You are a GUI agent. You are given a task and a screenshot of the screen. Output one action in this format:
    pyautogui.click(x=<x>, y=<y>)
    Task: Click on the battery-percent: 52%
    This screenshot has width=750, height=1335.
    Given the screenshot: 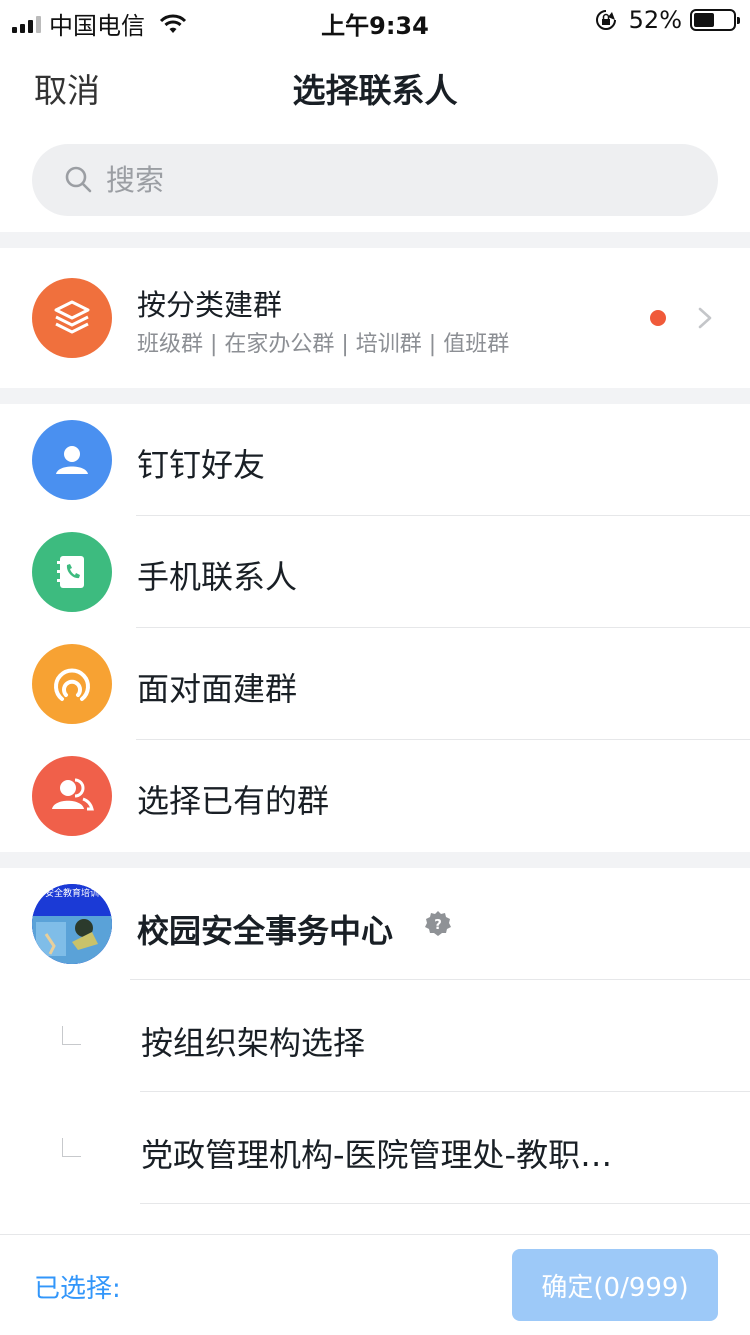 What is the action you would take?
    pyautogui.click(x=655, y=20)
    